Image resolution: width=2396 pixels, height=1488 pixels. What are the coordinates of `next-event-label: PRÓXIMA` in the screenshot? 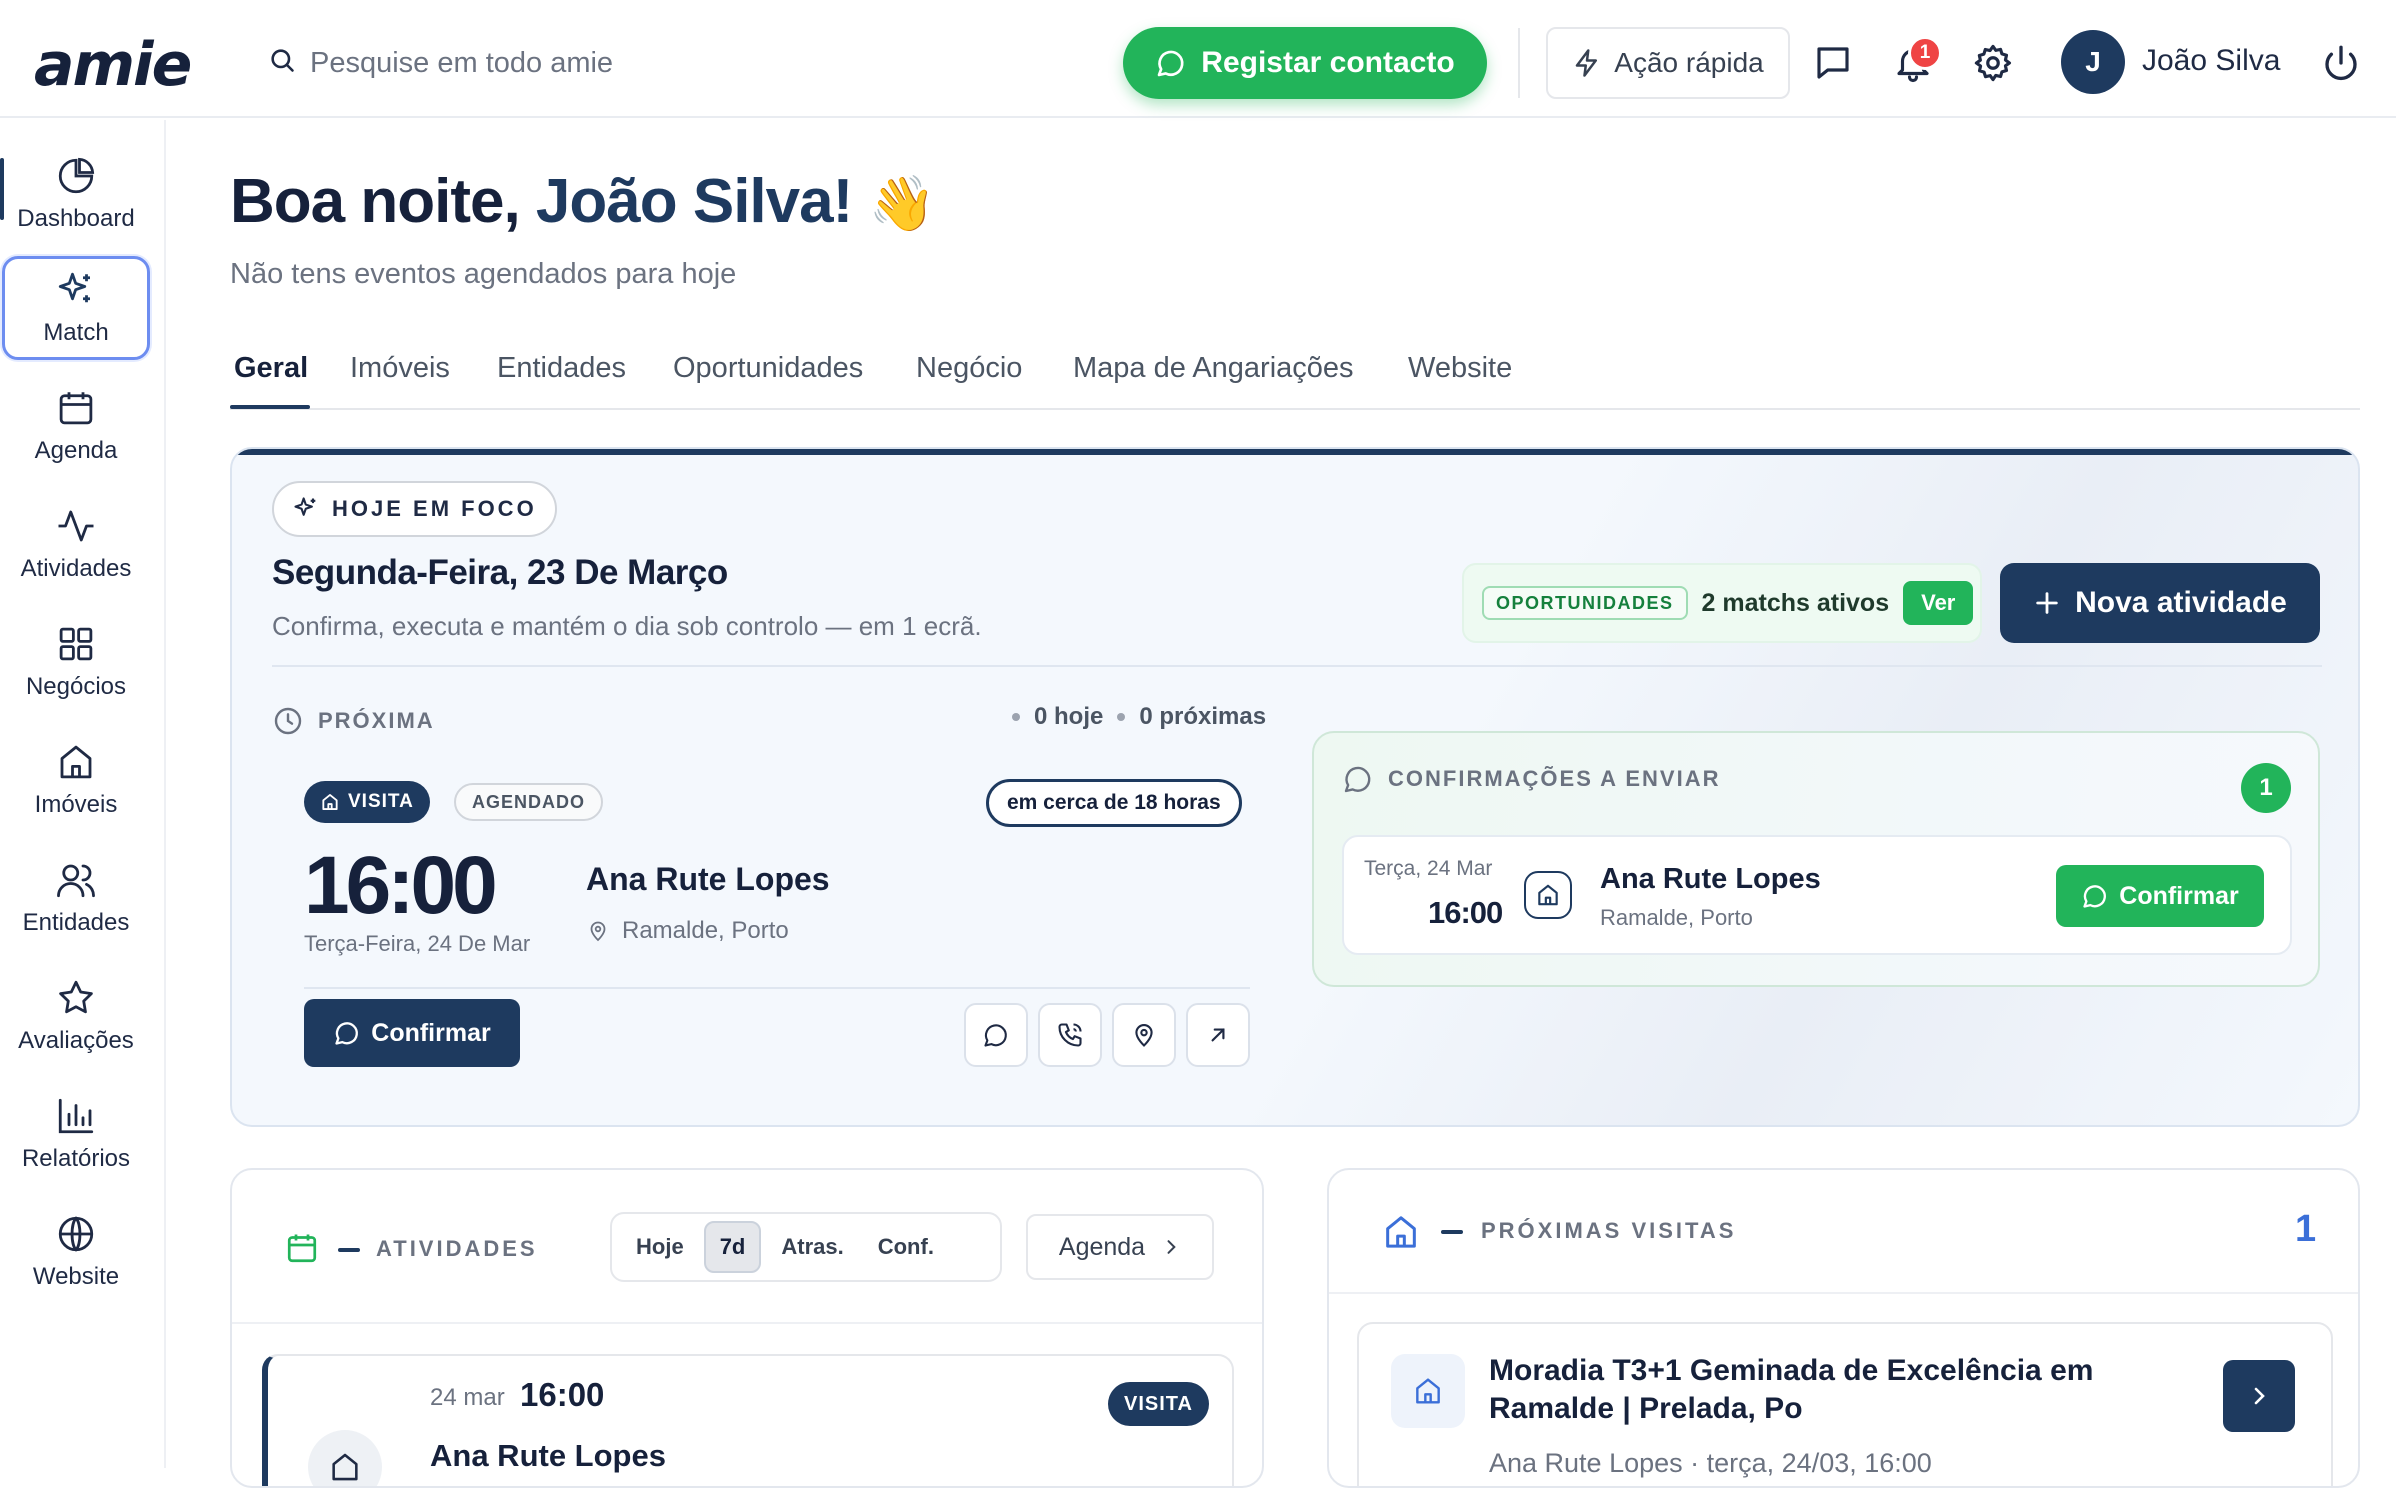 It's located at (376, 720).